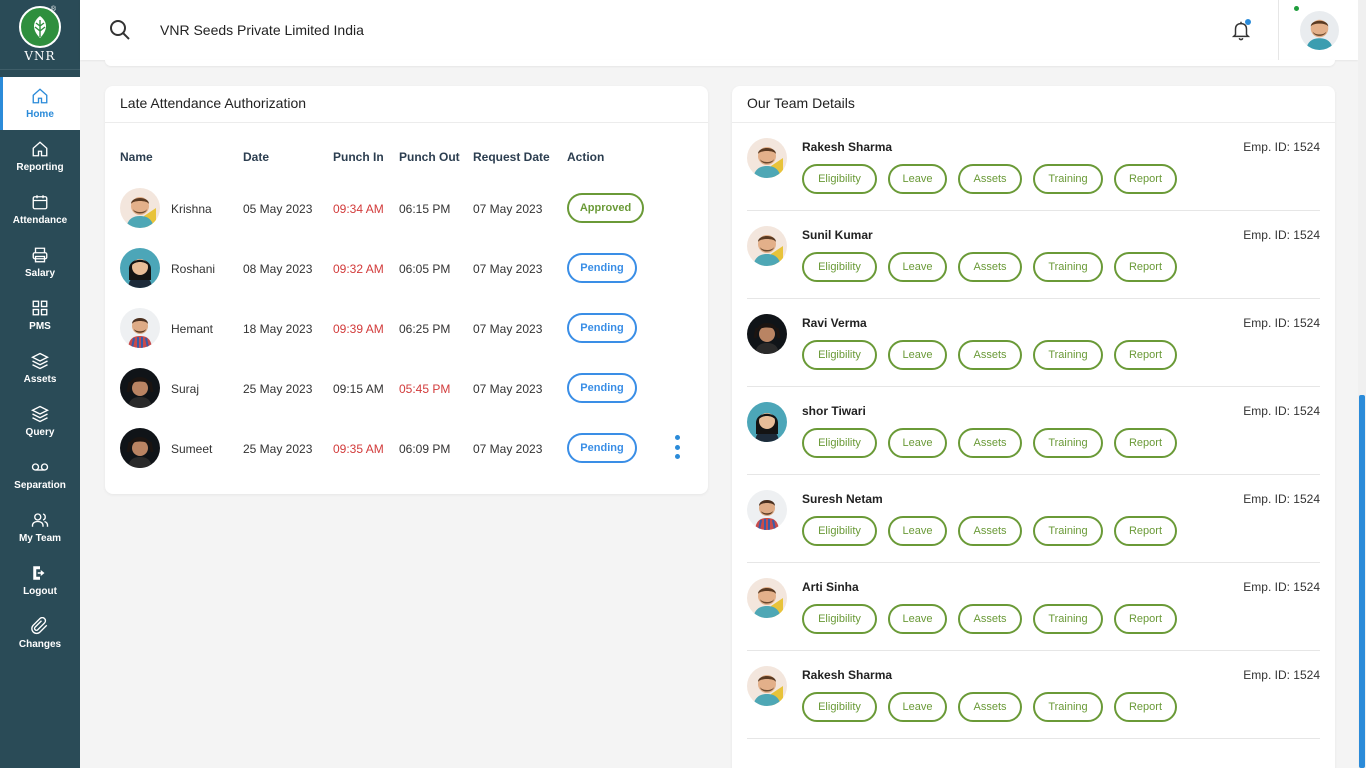 This screenshot has width=1366, height=768. What do you see at coordinates (1362, 581) in the screenshot?
I see `scrollbar-thumb` at bounding box center [1362, 581].